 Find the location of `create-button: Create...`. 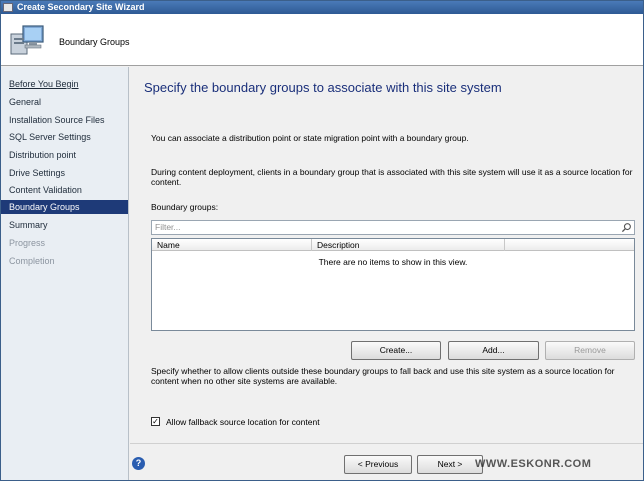

create-button: Create... is located at coordinates (396, 350).